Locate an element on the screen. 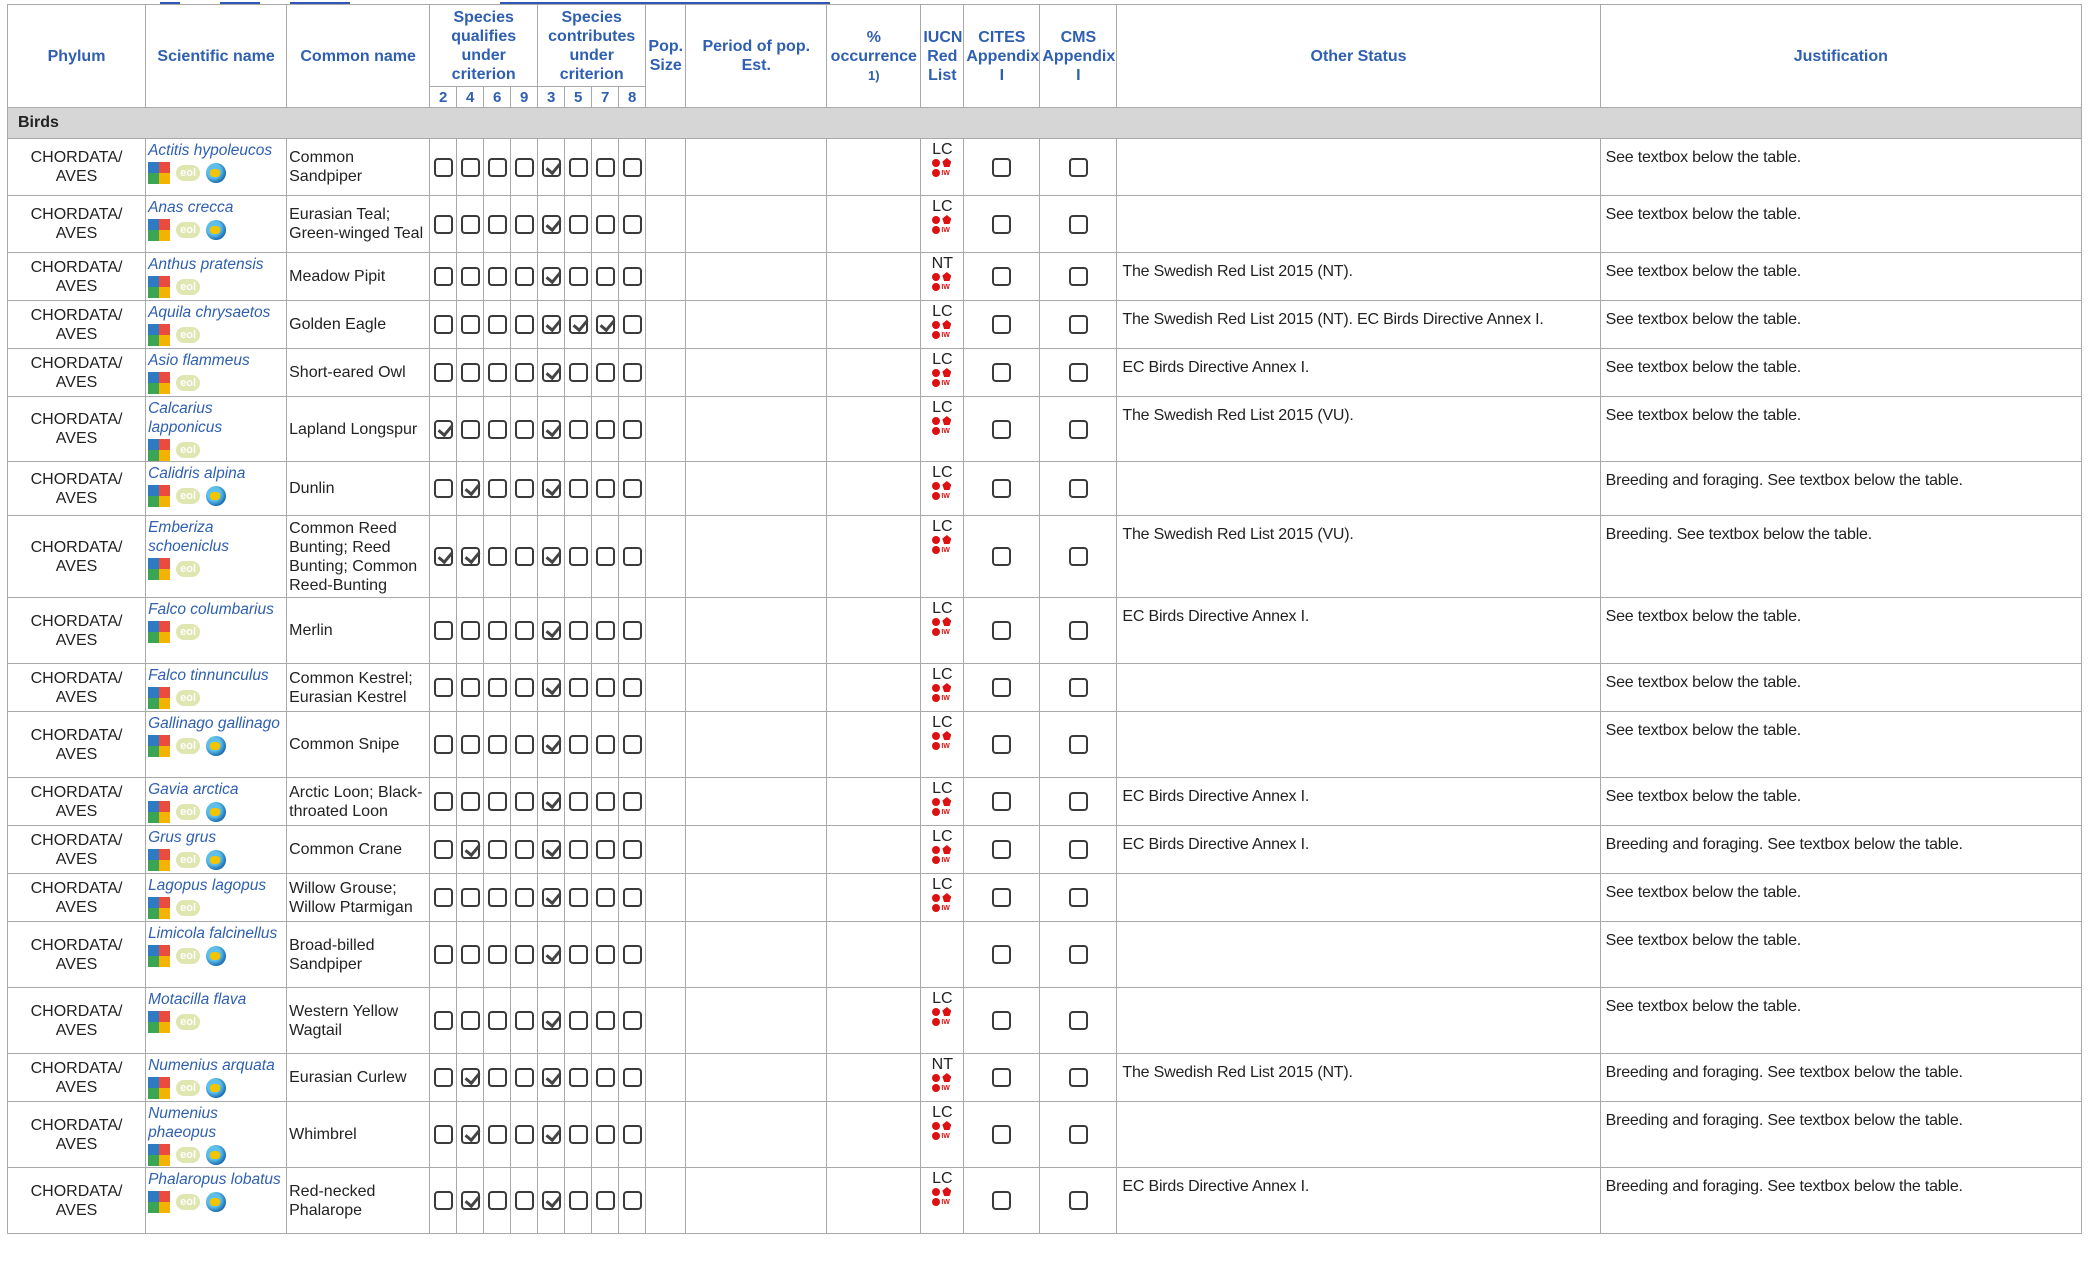  species-link: Actitis hypoleucos is located at coordinates (216, 150).